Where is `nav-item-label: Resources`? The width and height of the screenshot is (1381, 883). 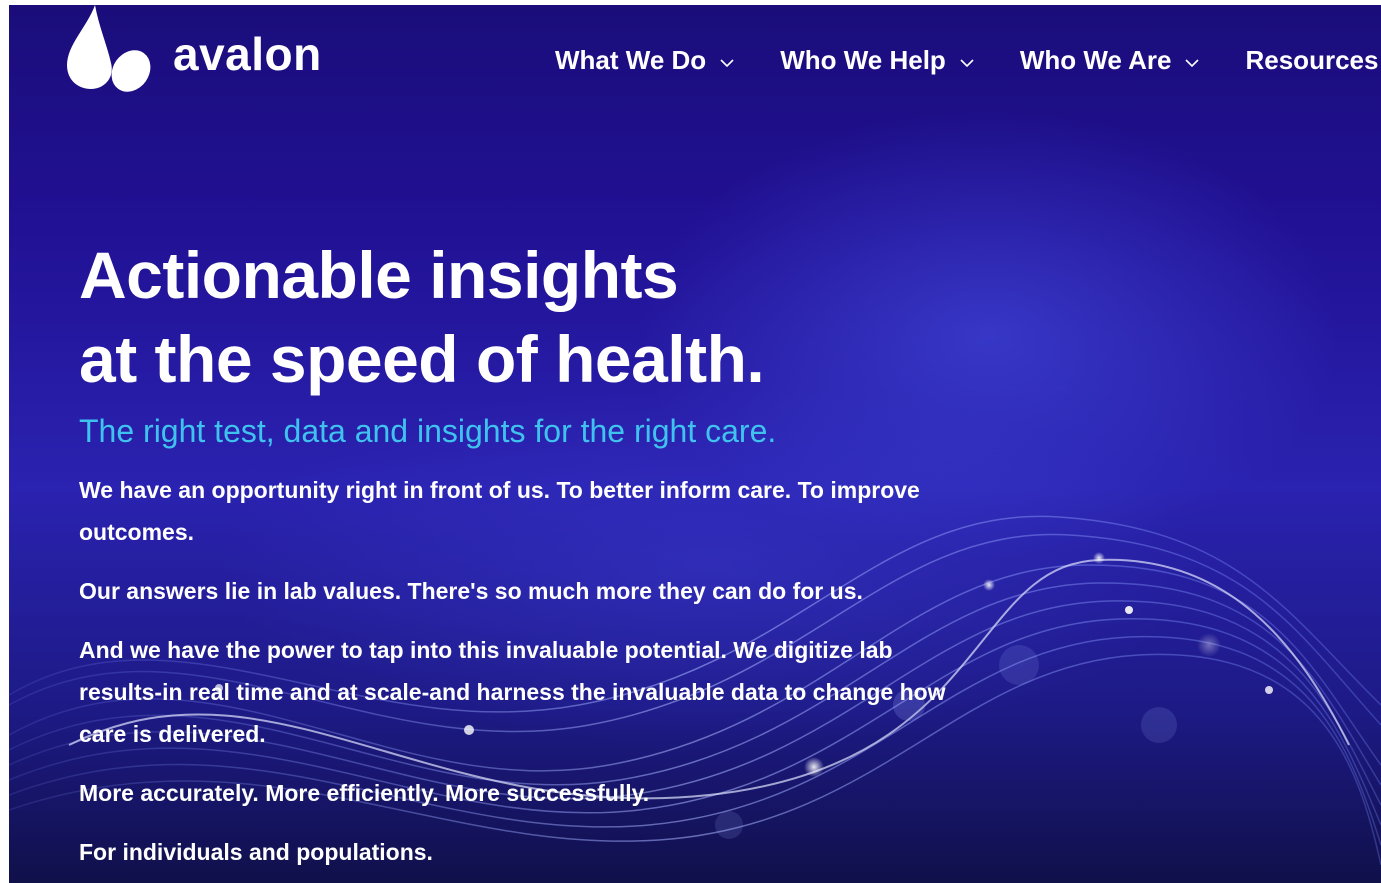
nav-item-label: Resources is located at coordinates (1312, 60).